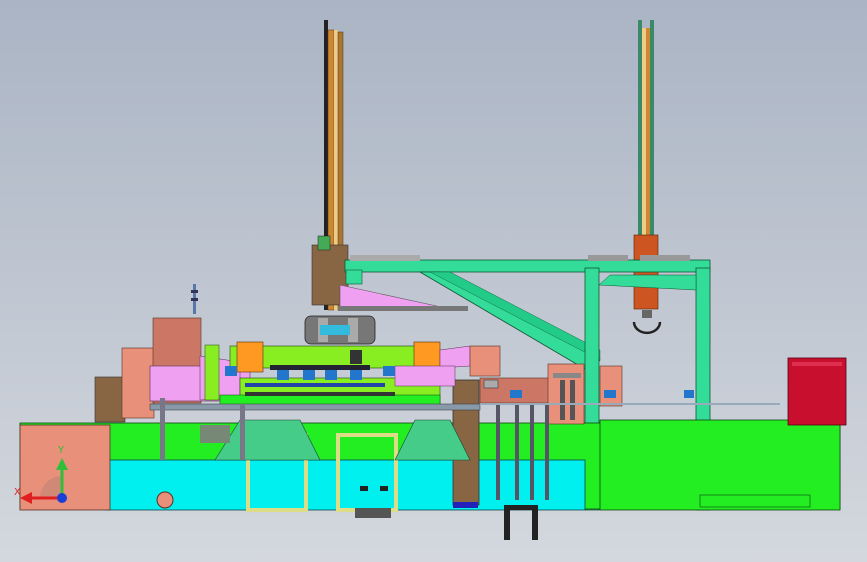 Image resolution: width=867 pixels, height=562 pixels. Describe the element at coordinates (17, 492) in the screenshot. I see `x-axis-label: X` at that location.